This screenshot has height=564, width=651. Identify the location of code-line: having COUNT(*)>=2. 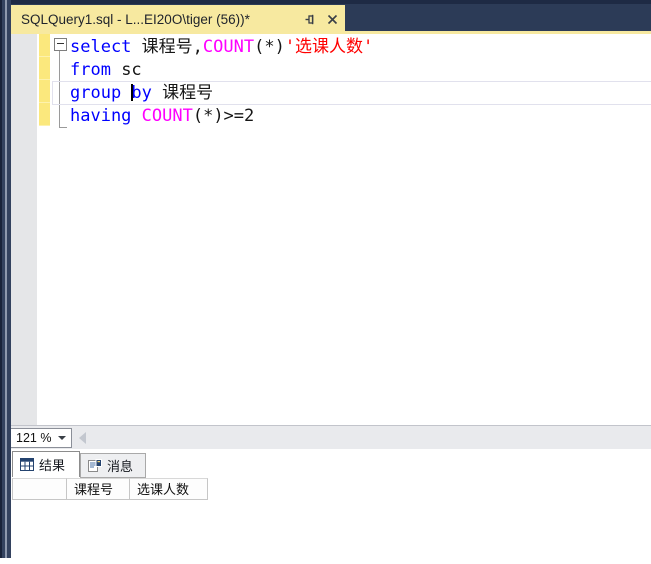
(360, 116).